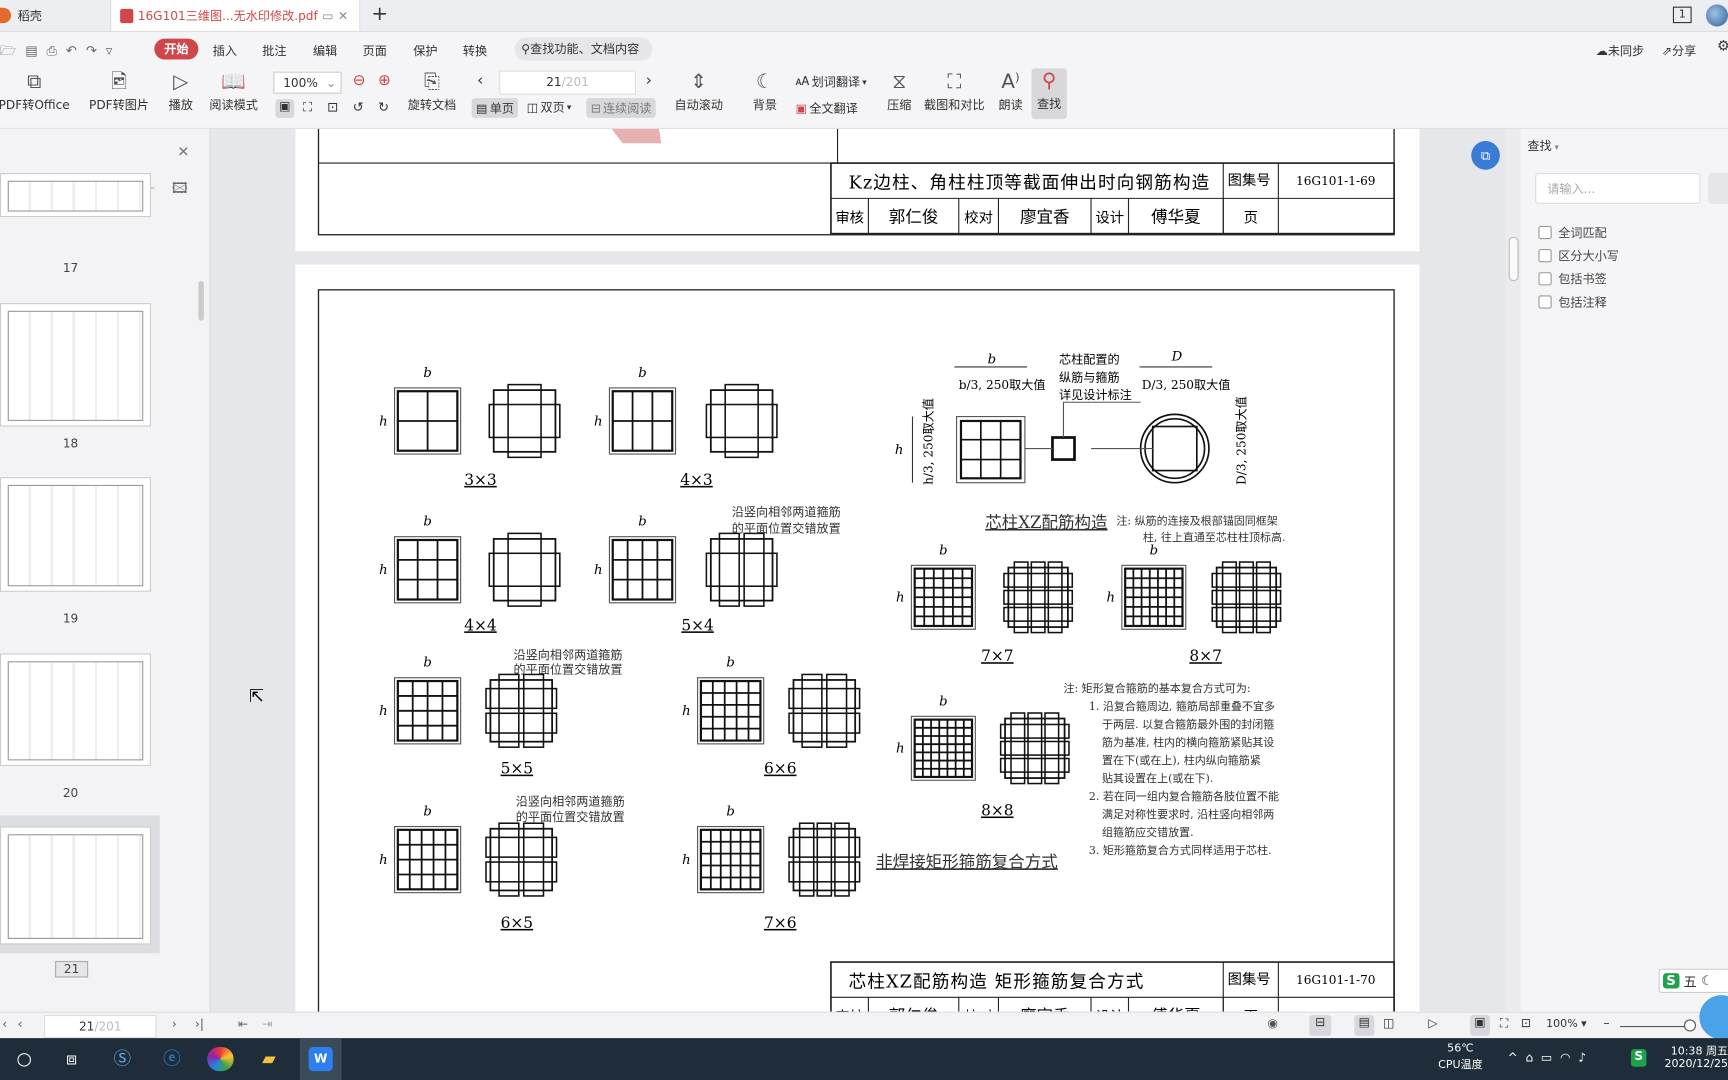 The image size is (1728, 1080). What do you see at coordinates (180, 91) in the screenshot?
I see `play-button: ▷ 播放` at bounding box center [180, 91].